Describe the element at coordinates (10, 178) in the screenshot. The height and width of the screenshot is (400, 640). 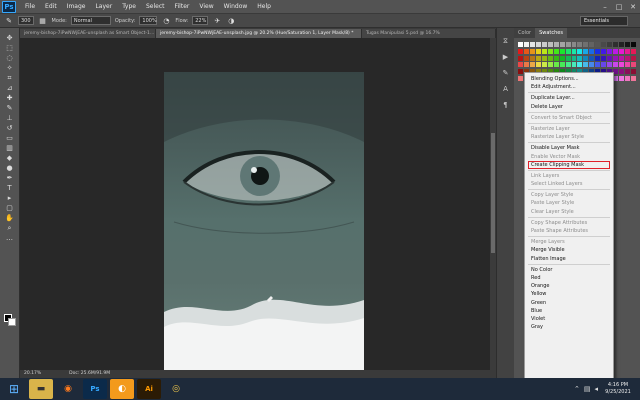
I see `pen-tool-icon: ✒` at that location.